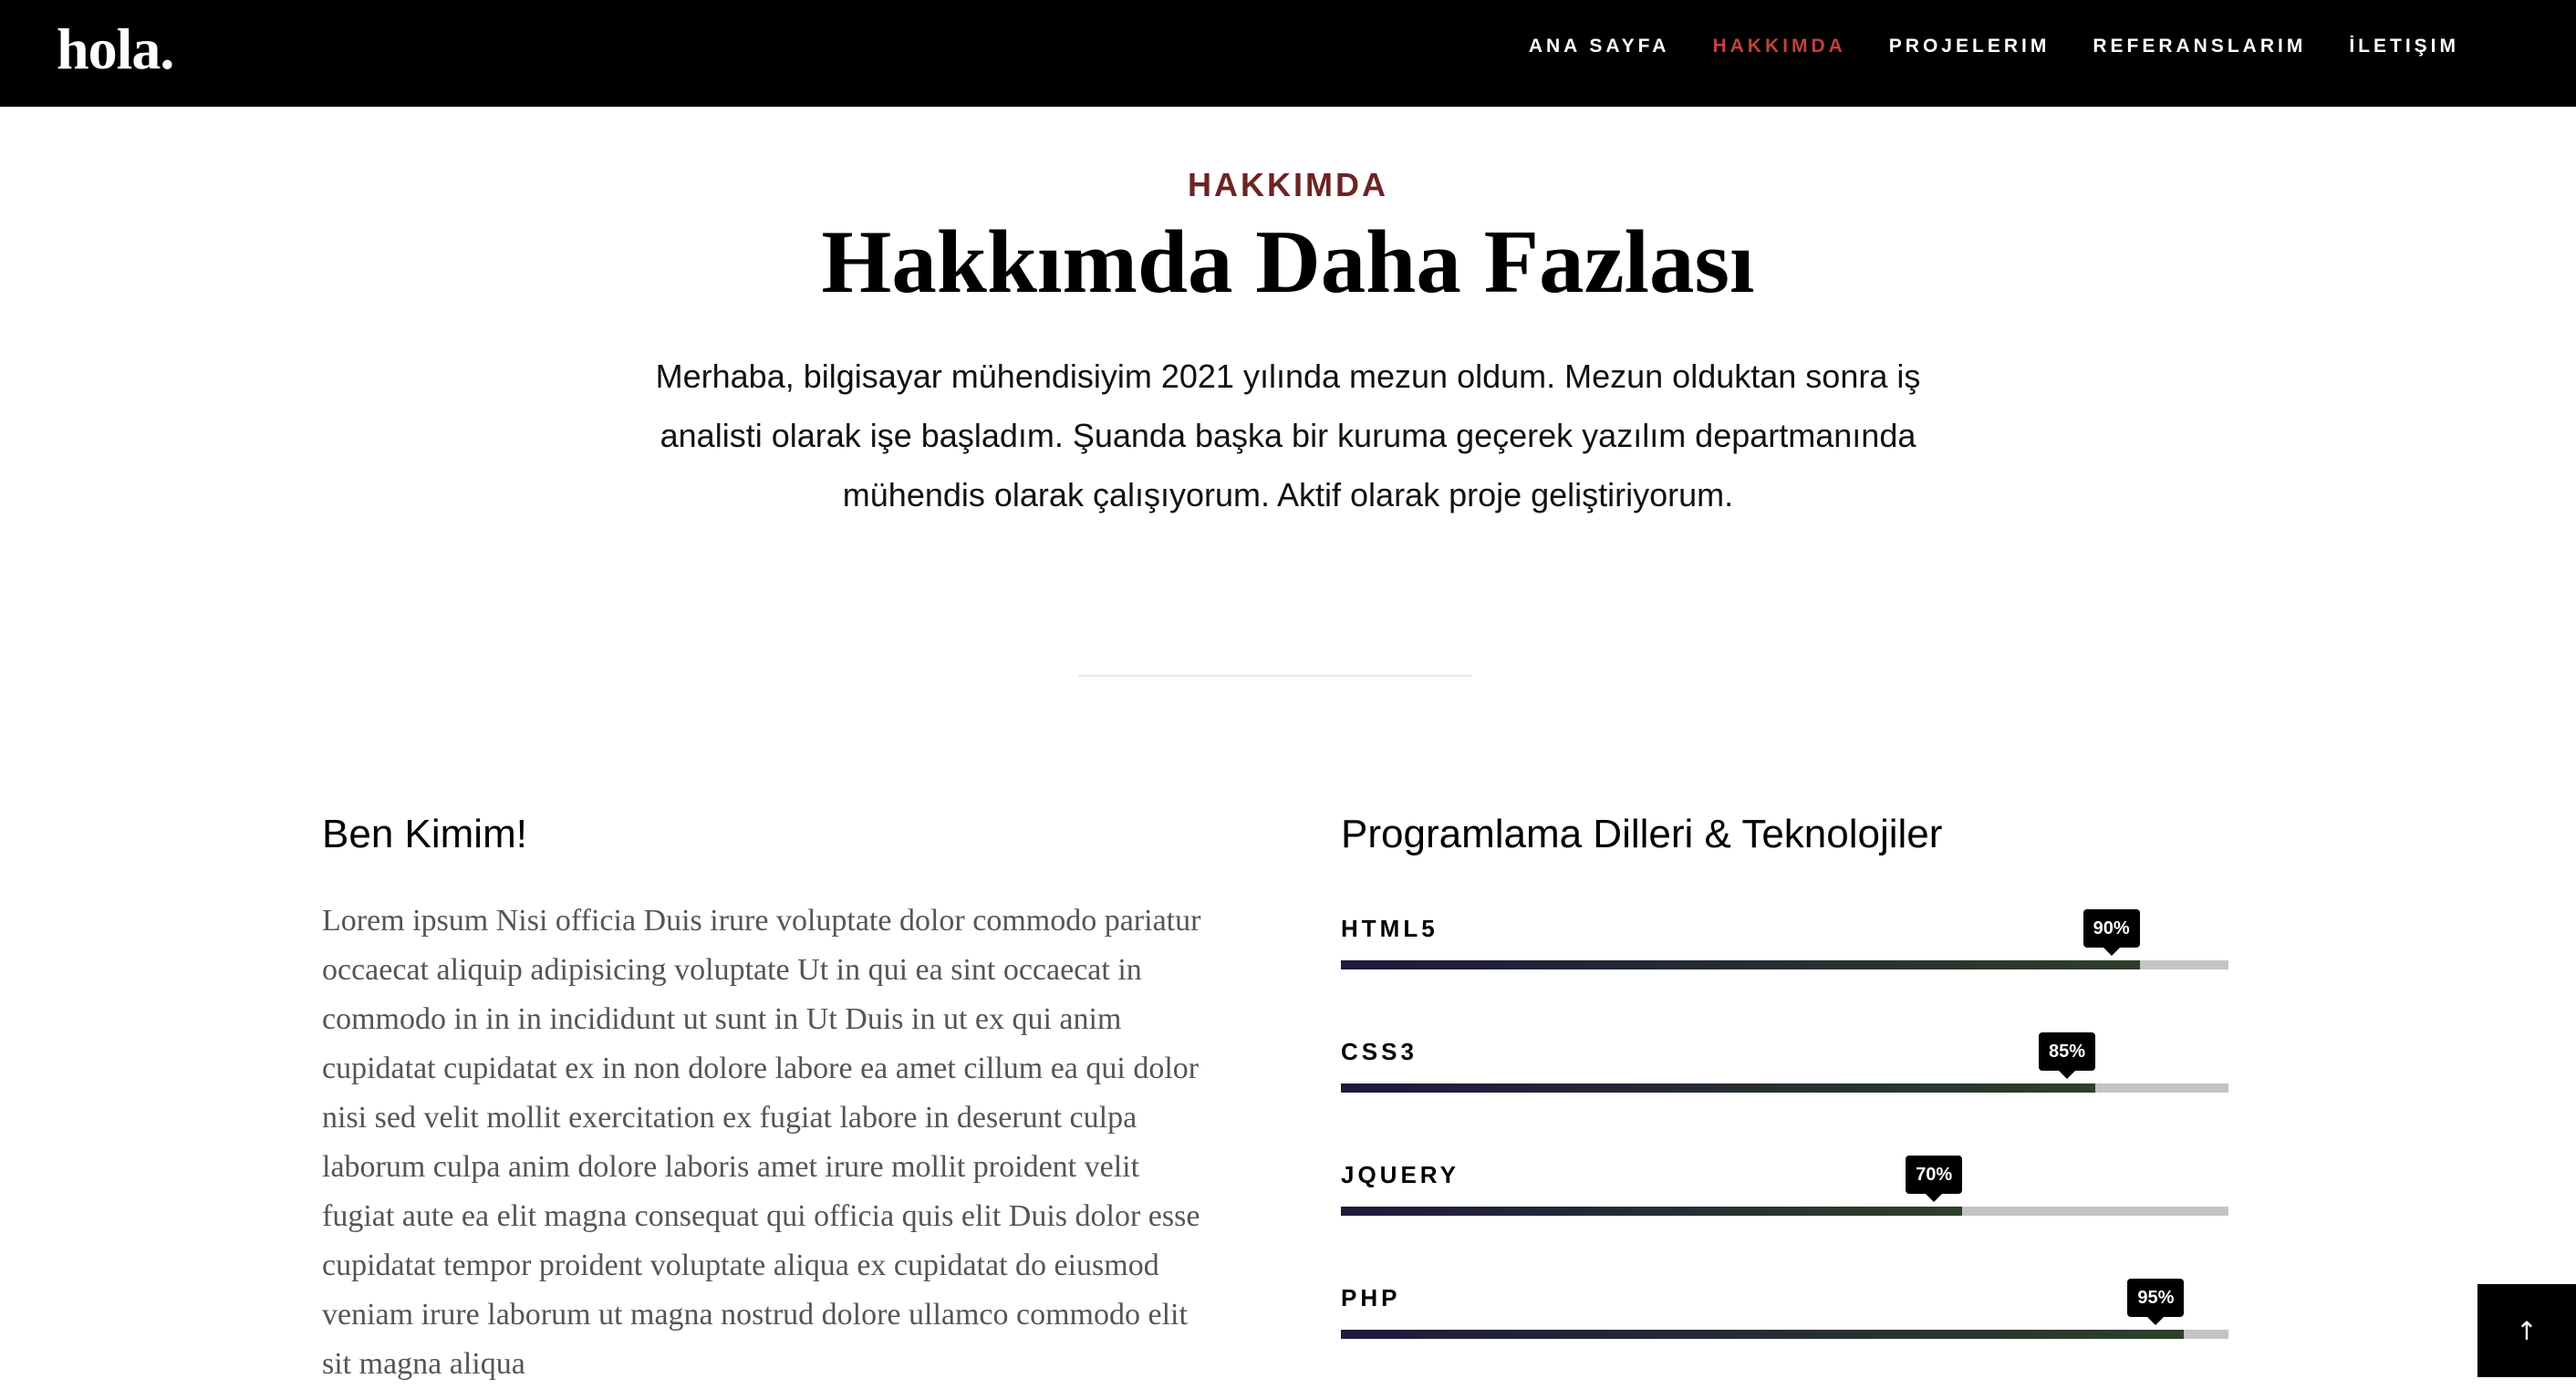 The width and height of the screenshot is (2576, 1389). Describe the element at coordinates (1785, 1186) in the screenshot. I see `skill-jquery: JQUERY 70%` at that location.